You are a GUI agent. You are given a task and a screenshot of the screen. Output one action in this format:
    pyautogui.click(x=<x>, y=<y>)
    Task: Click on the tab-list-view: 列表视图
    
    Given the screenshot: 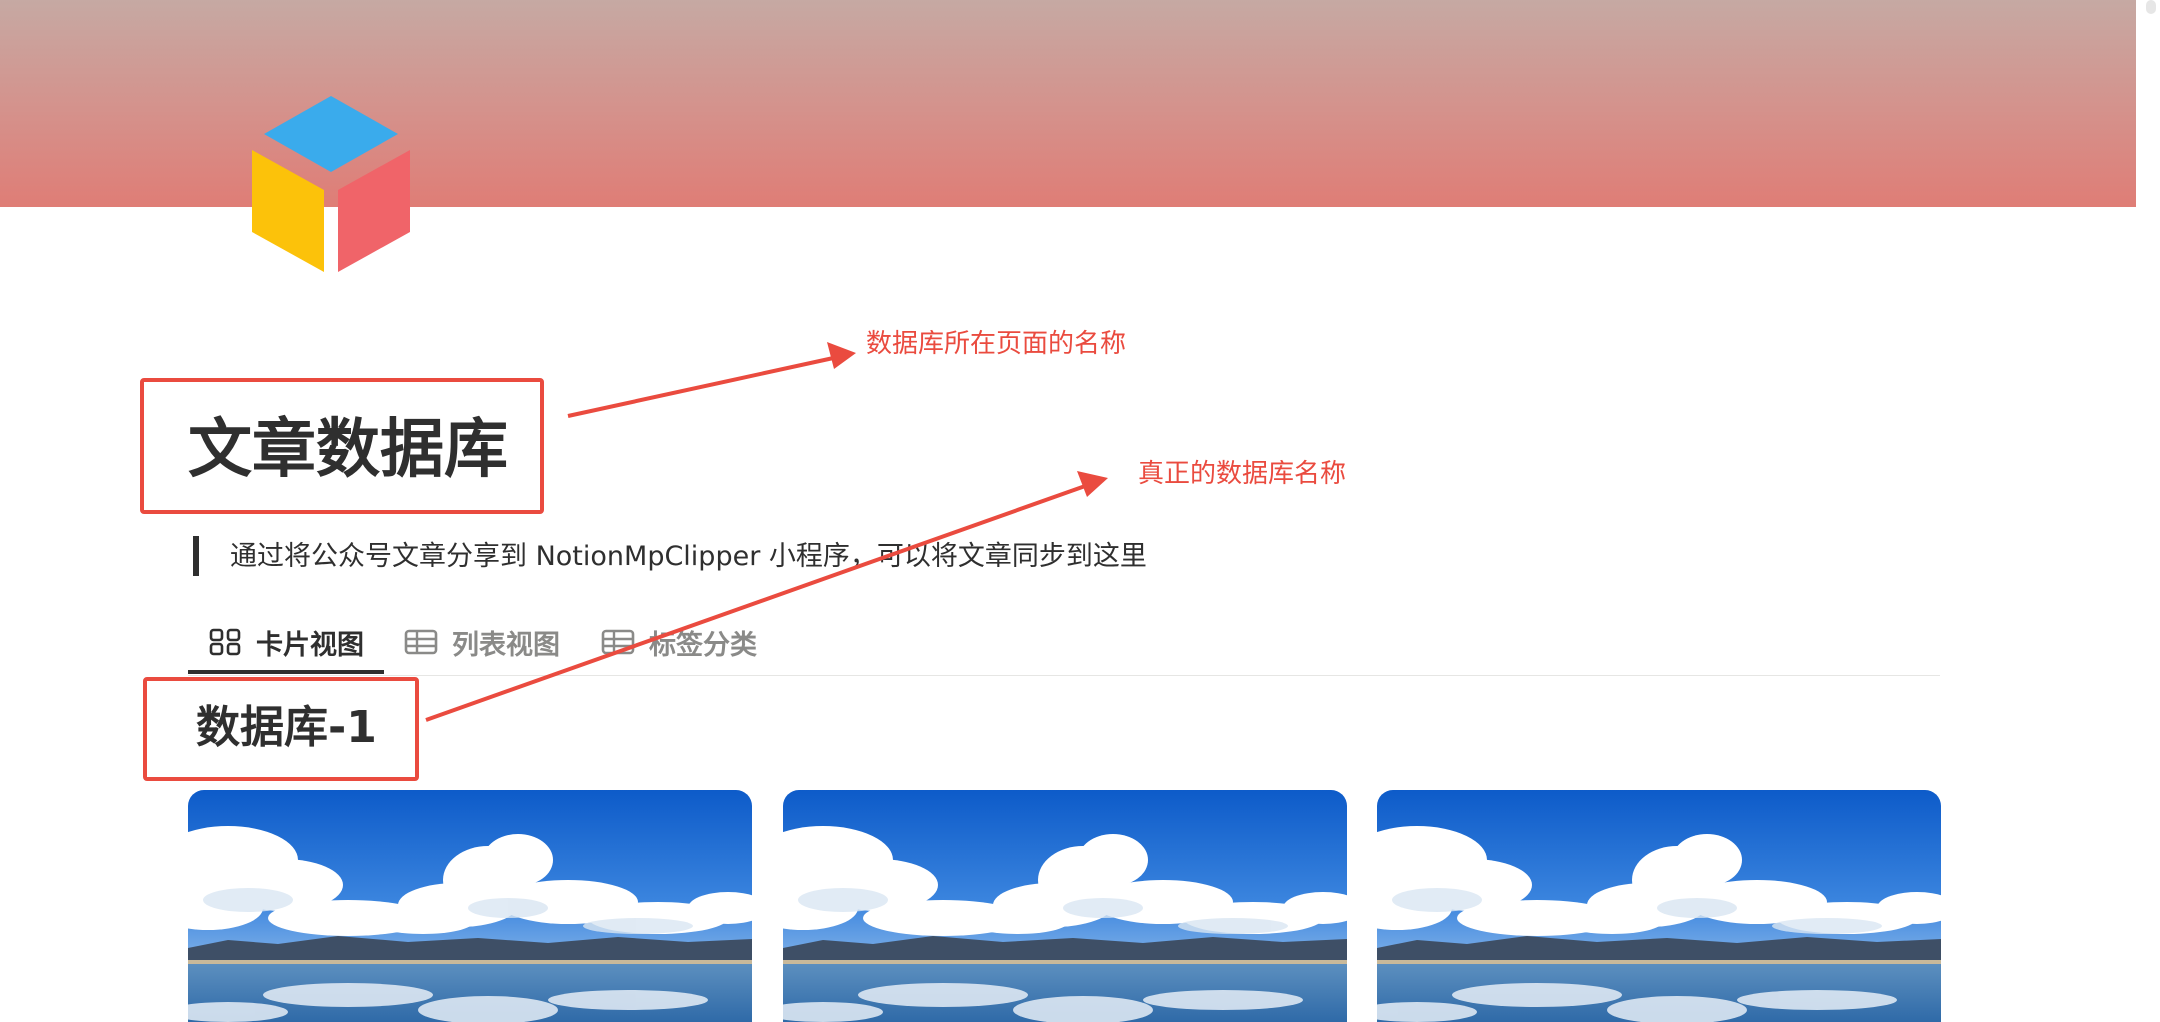 What is the action you would take?
    pyautogui.click(x=482, y=642)
    